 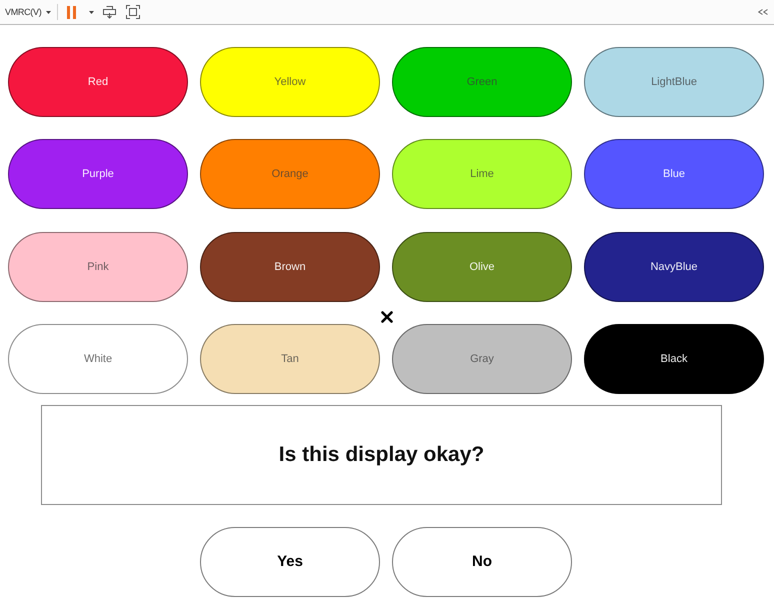 I want to click on color-button: Purple, so click(x=98, y=174).